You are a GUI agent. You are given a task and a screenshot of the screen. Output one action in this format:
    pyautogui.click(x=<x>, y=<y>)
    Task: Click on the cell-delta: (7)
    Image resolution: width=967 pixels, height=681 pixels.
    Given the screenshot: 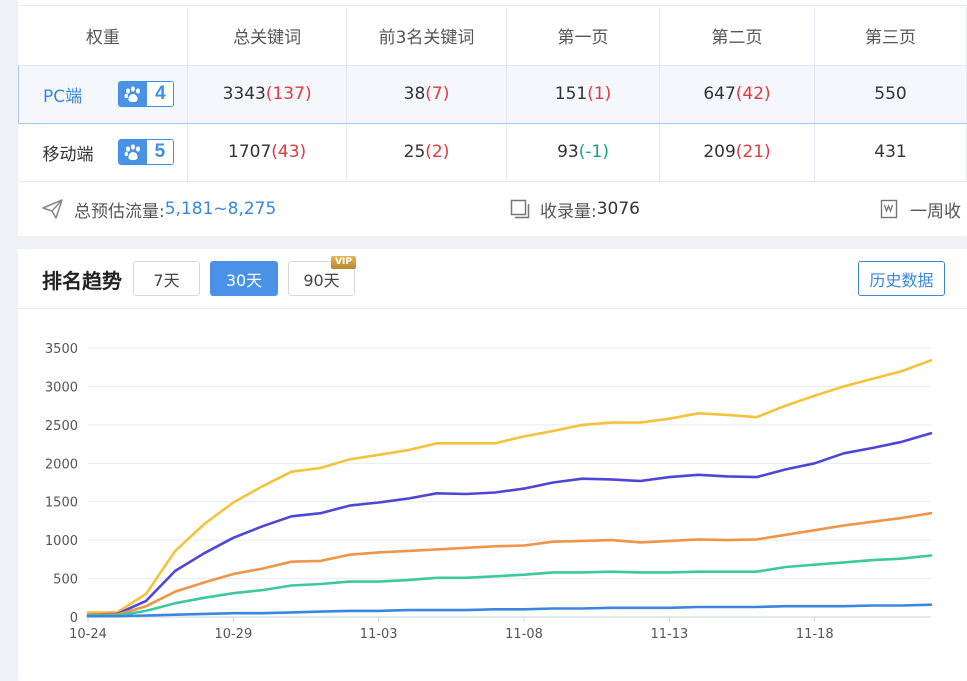 What is the action you would take?
    pyautogui.click(x=437, y=94)
    